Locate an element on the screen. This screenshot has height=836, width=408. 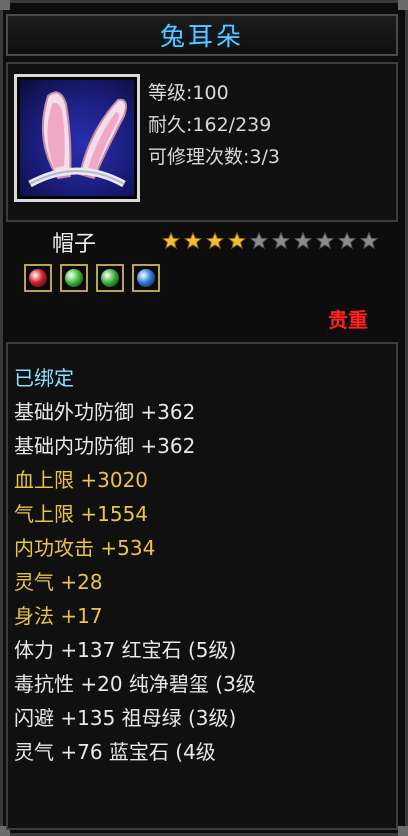
red-gem-icon is located at coordinates (38, 278).